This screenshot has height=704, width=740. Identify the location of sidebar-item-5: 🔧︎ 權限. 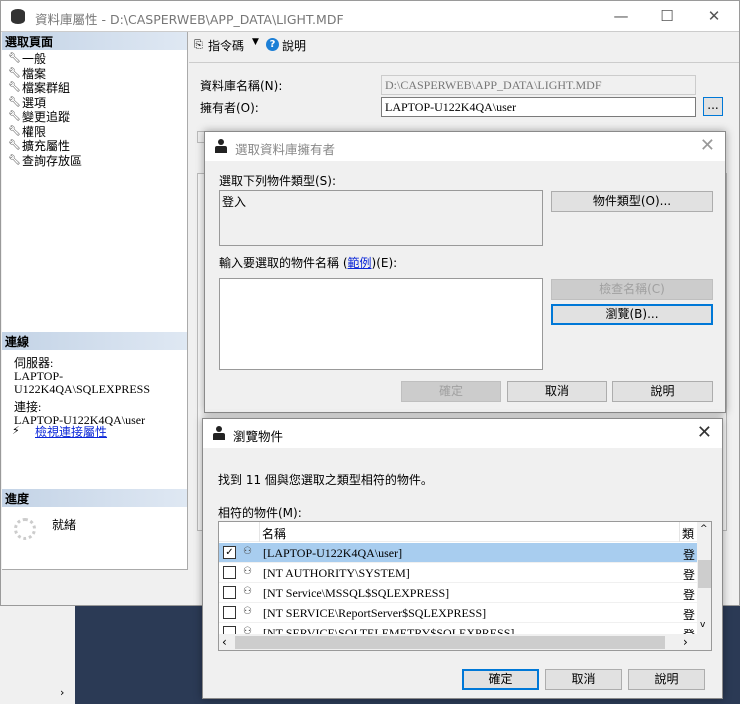
(27, 132).